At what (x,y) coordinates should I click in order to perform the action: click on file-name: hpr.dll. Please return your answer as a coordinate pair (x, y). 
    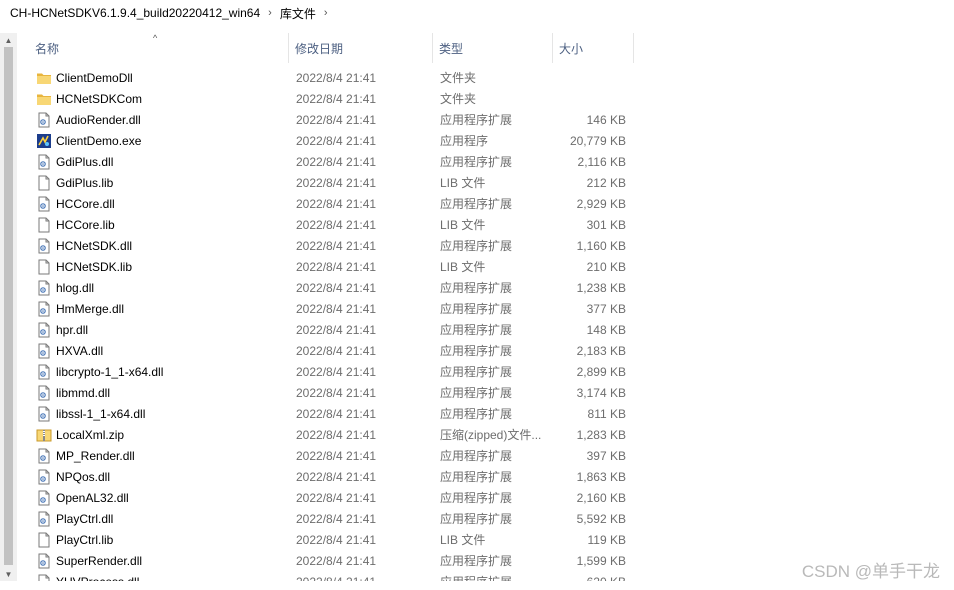
    Looking at the image, I should click on (72, 329).